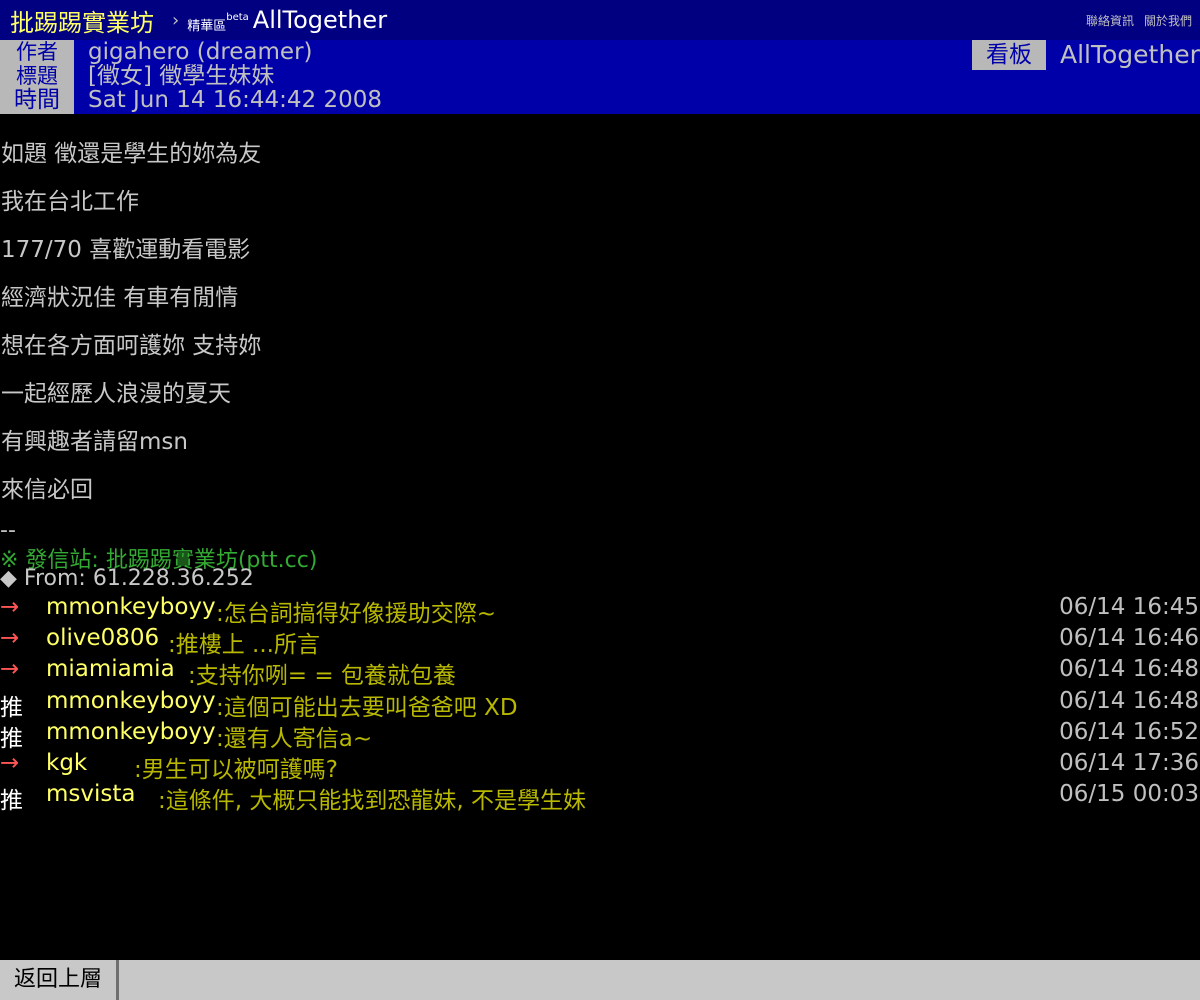 The height and width of the screenshot is (1000, 1200). I want to click on body-line: 來信必回, so click(47, 490).